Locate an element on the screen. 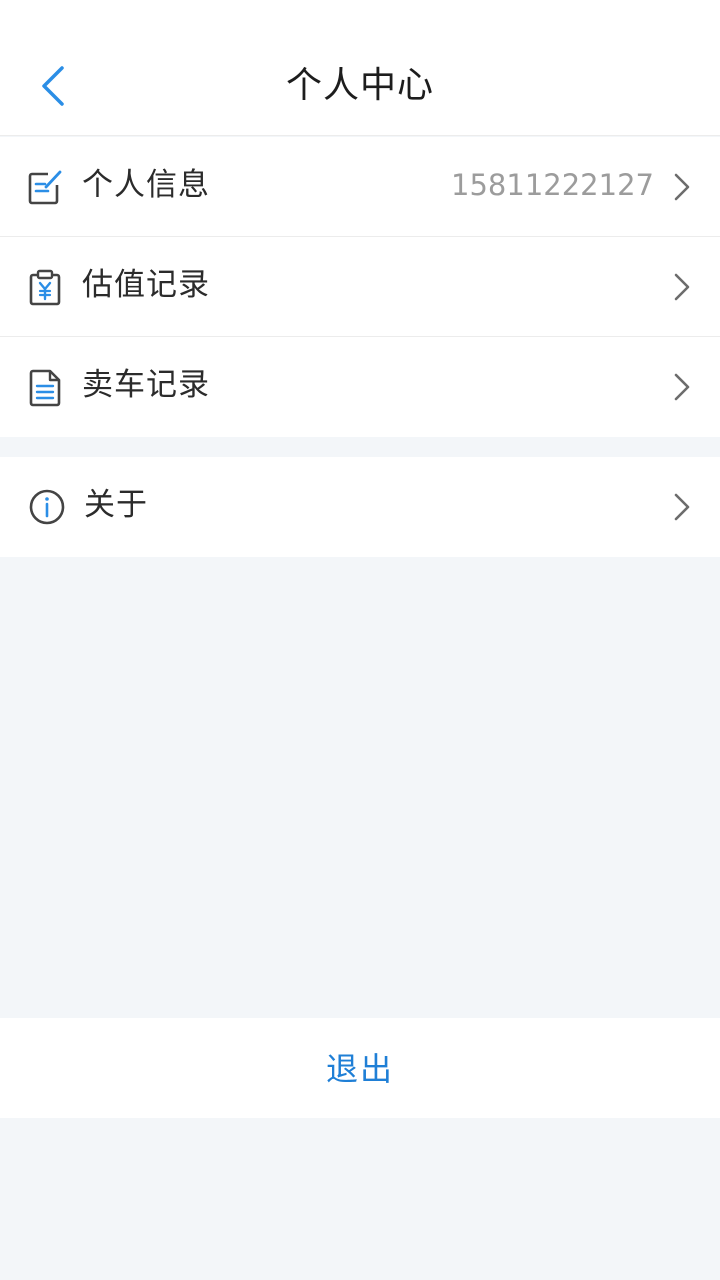 This screenshot has width=720, height=1280. menu-item-valuation-records: 估值记录 is located at coordinates (360, 287).